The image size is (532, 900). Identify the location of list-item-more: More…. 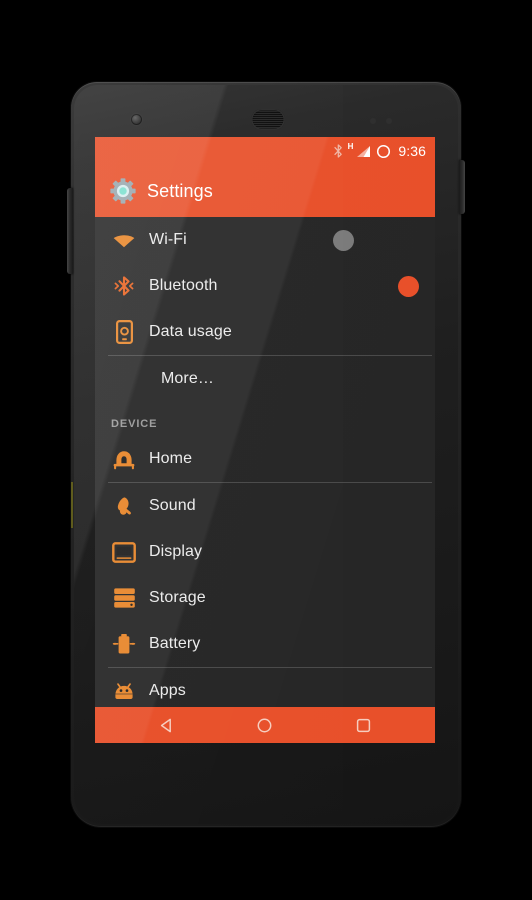
(265, 379).